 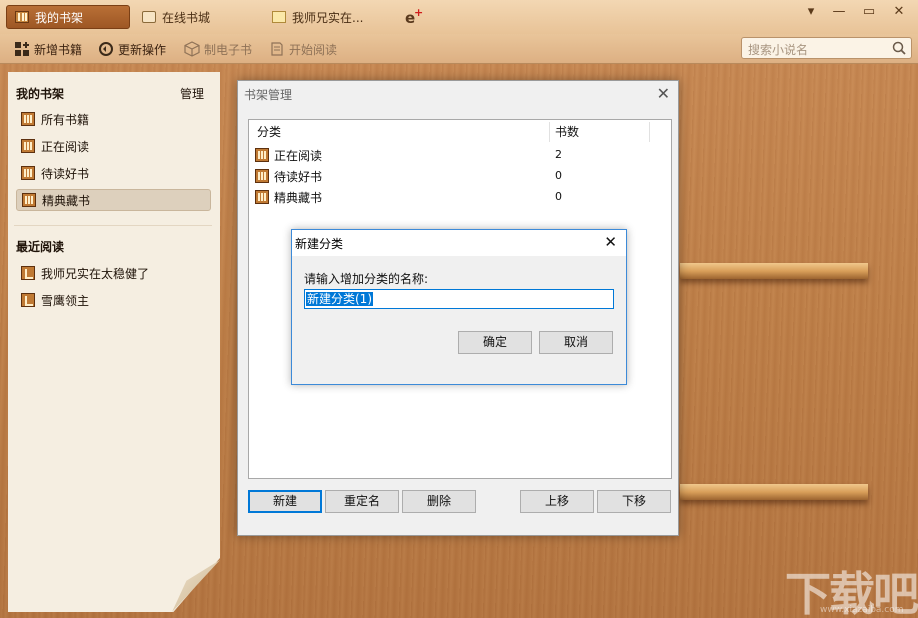 What do you see at coordinates (862, 610) in the screenshot?
I see `watermark-url: www.xiazaiba.com` at bounding box center [862, 610].